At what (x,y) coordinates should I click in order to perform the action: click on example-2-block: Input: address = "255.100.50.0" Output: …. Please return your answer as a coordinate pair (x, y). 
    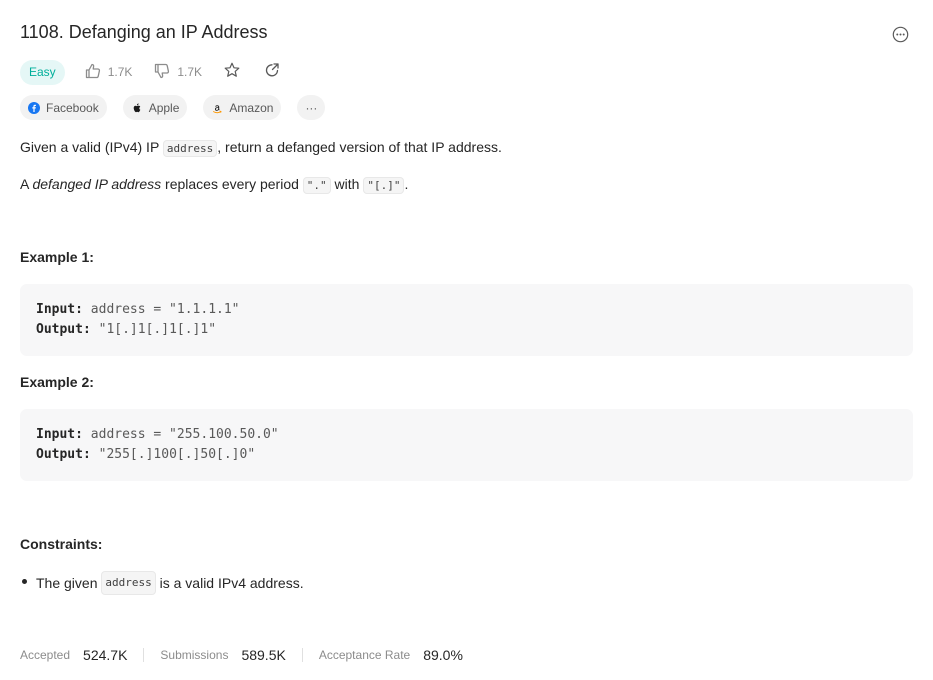
    Looking at the image, I should click on (466, 445).